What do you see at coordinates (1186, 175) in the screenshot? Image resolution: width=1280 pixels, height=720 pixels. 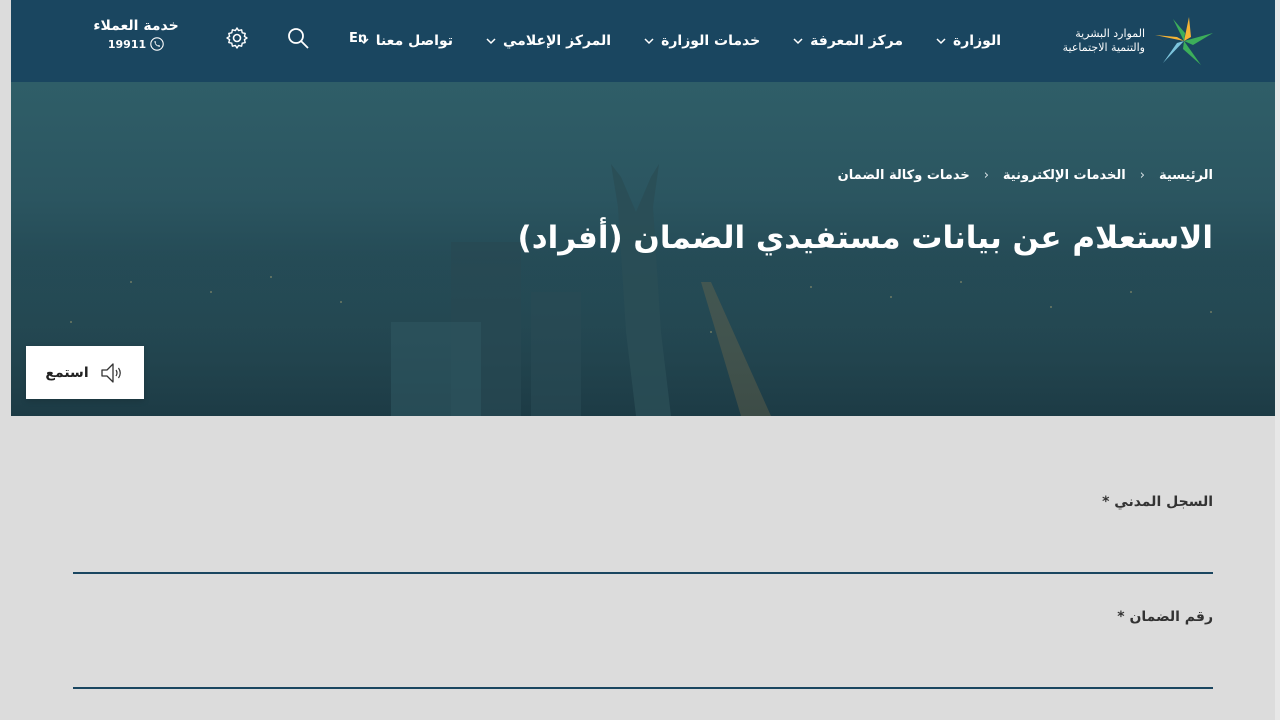 I see `breadcrumb-home: الرئيسية` at bounding box center [1186, 175].